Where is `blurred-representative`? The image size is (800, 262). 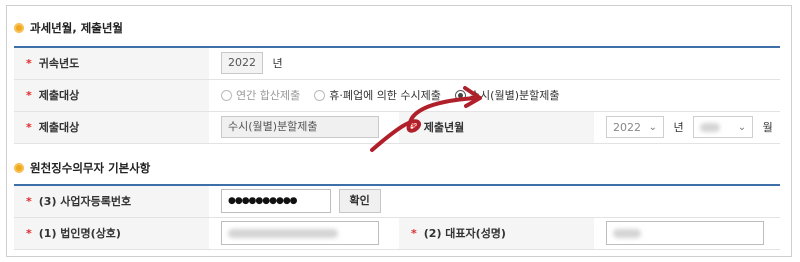
blurred-representative is located at coordinates (627, 233).